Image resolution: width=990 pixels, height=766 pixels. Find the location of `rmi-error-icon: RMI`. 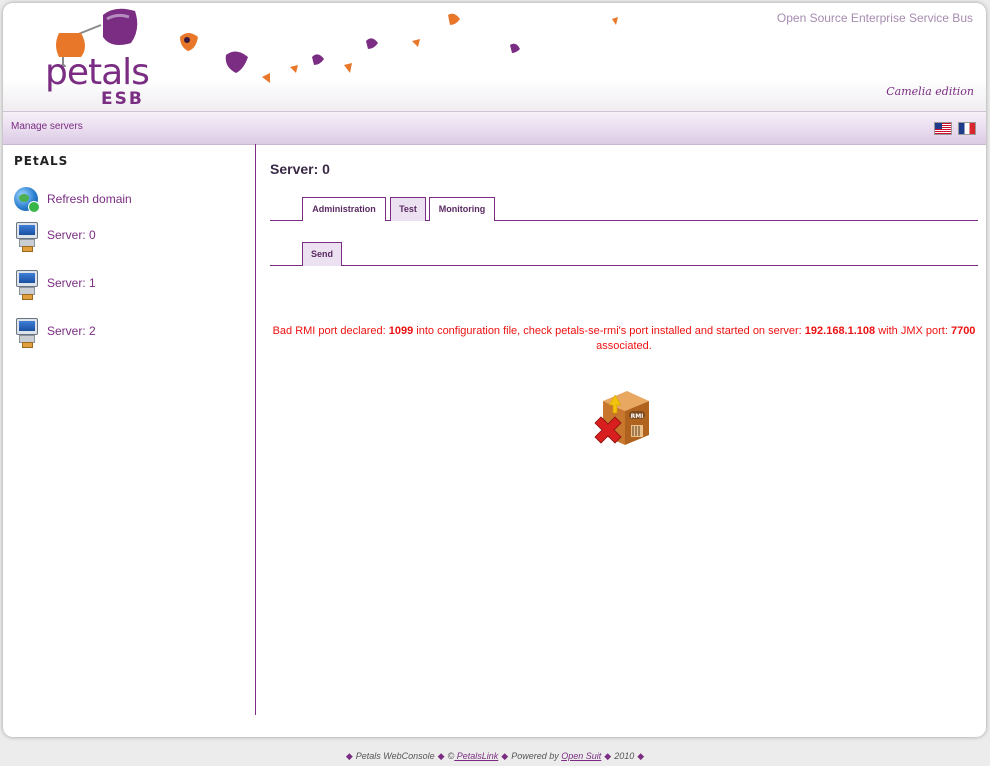

rmi-error-icon: RMI is located at coordinates (622, 419).